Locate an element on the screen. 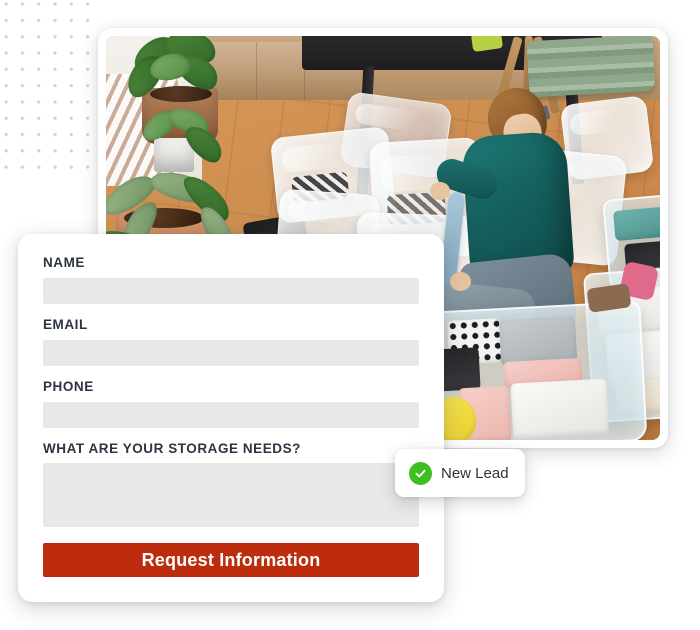  phone-input is located at coordinates (231, 414).